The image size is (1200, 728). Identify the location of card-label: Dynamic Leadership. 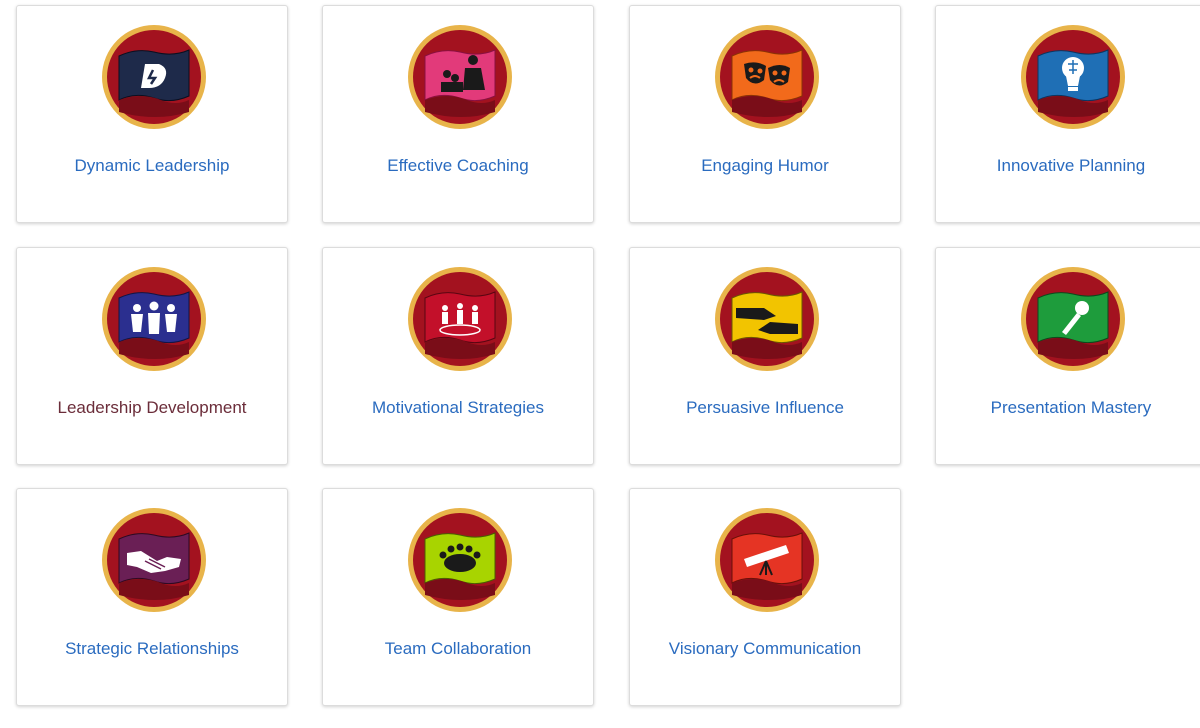
(152, 166).